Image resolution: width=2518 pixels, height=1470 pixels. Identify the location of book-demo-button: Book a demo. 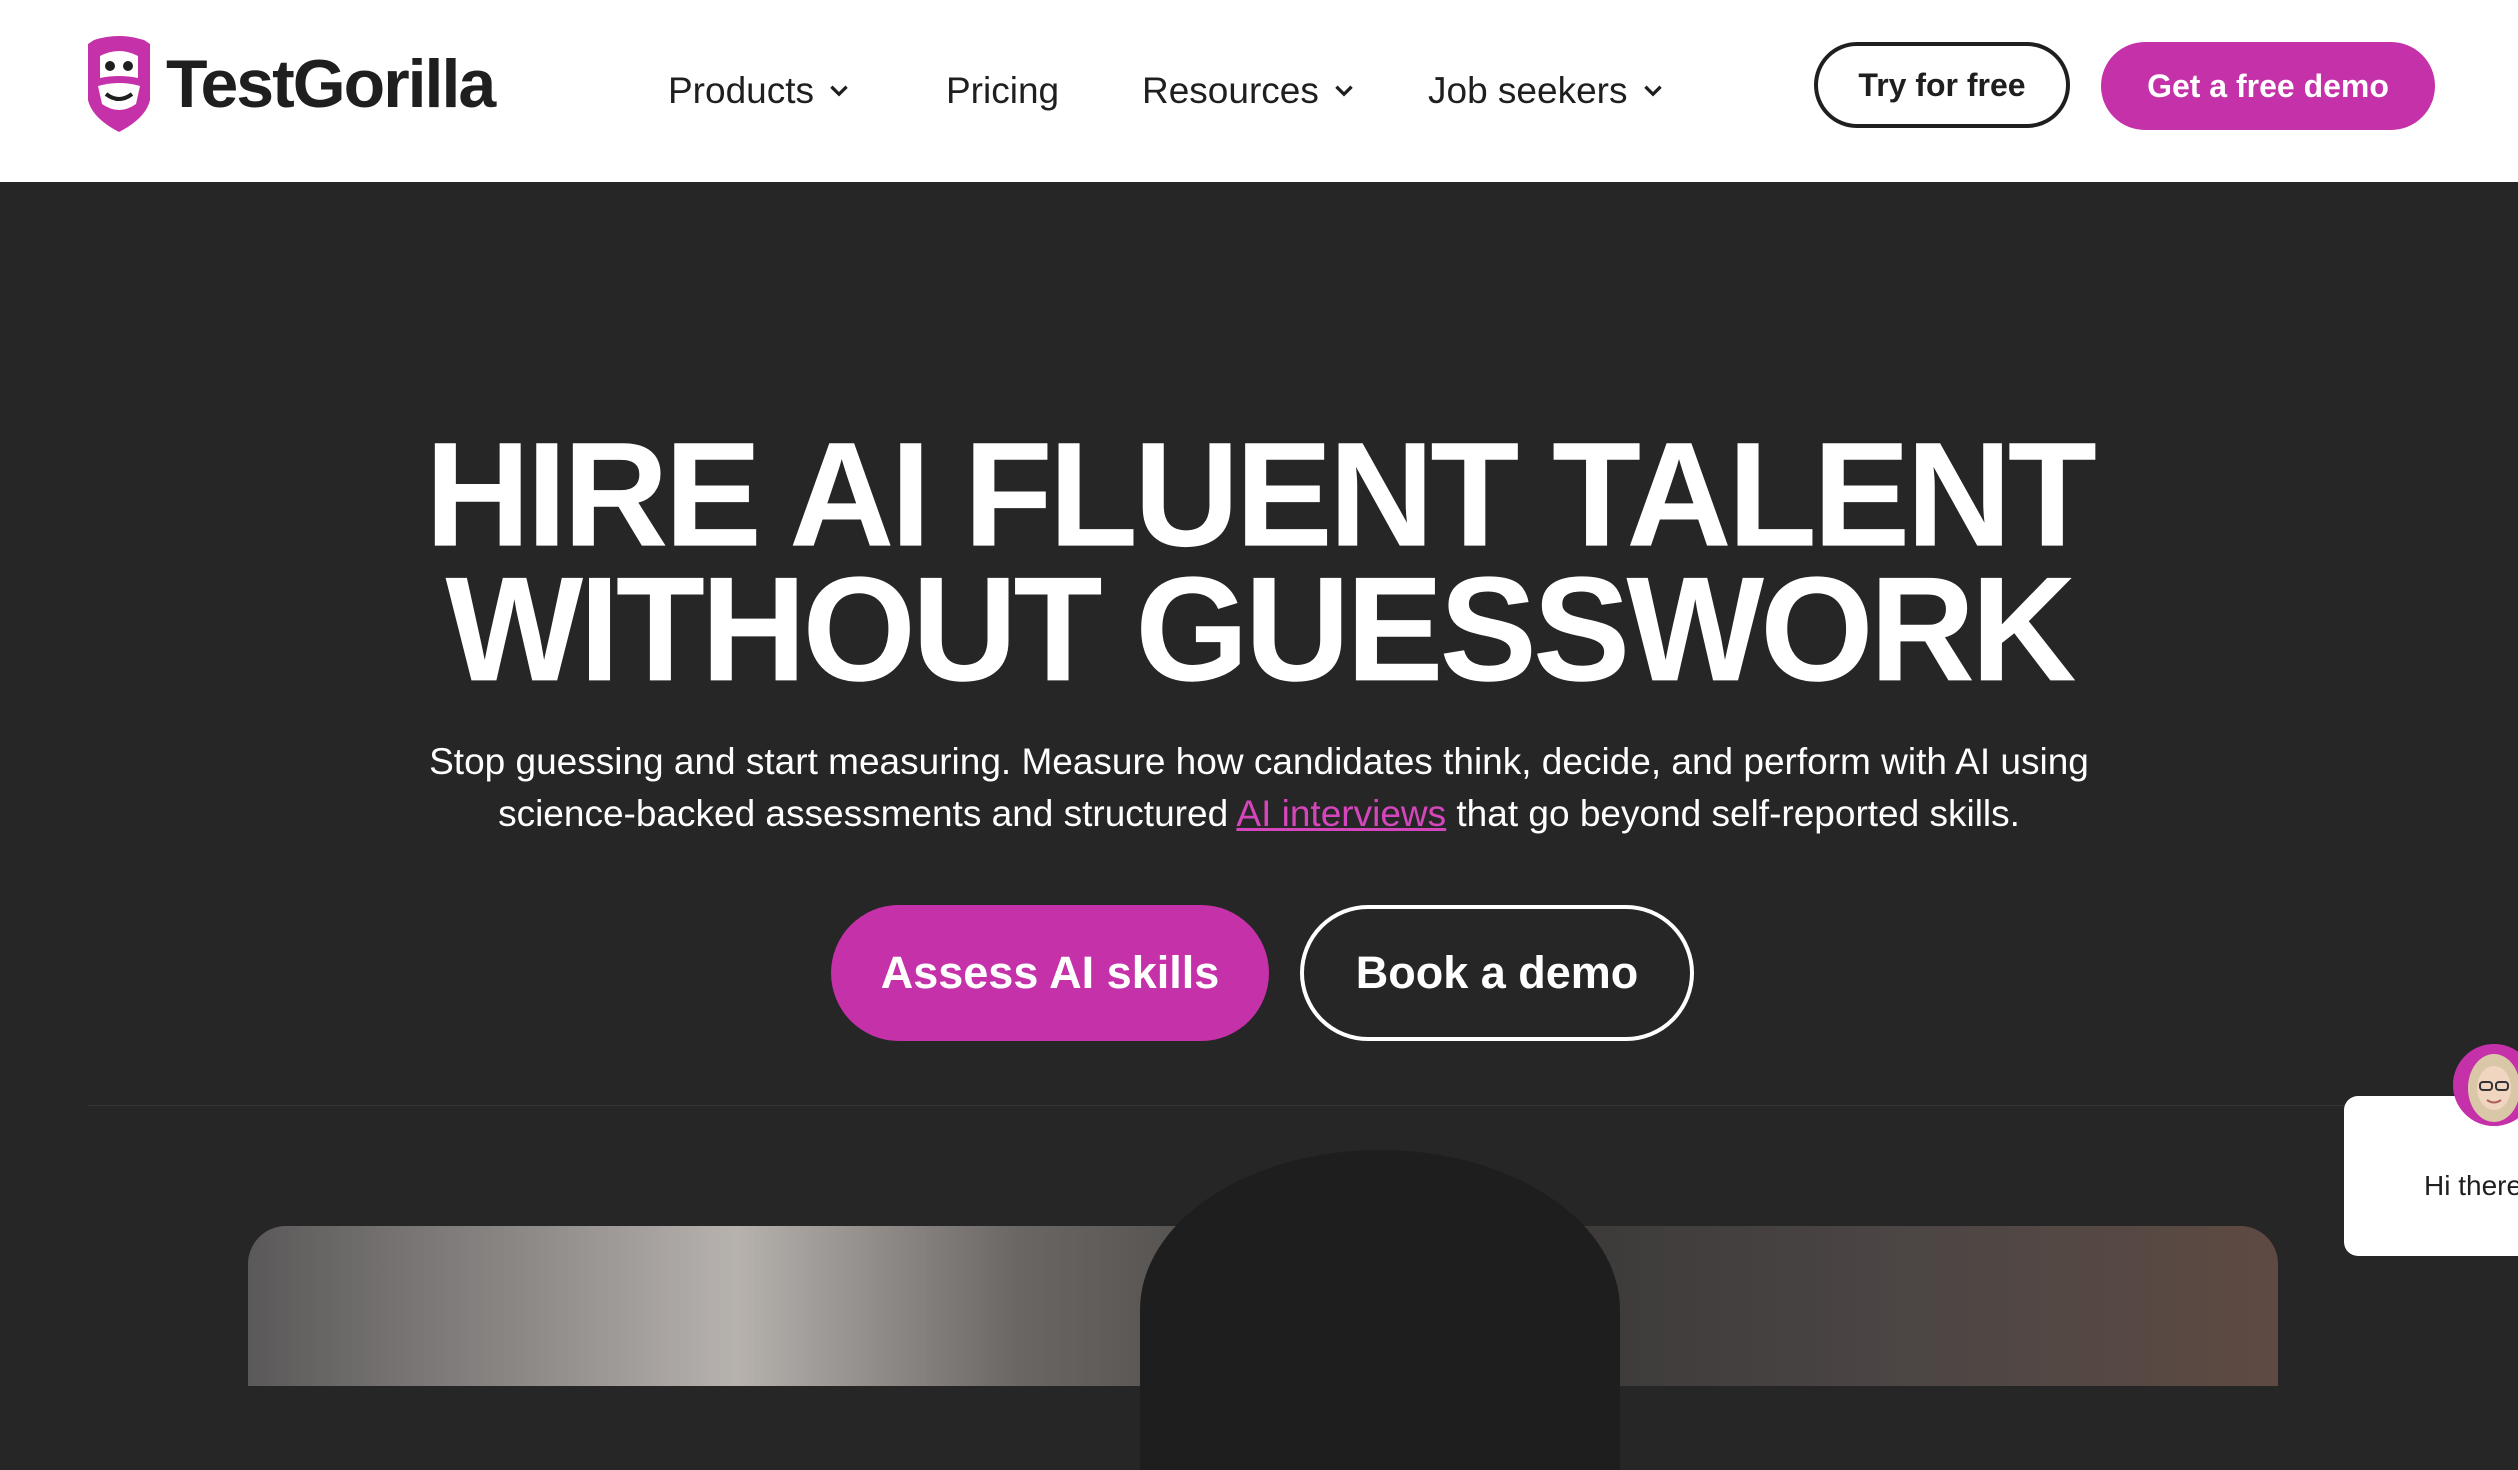
(1497, 973).